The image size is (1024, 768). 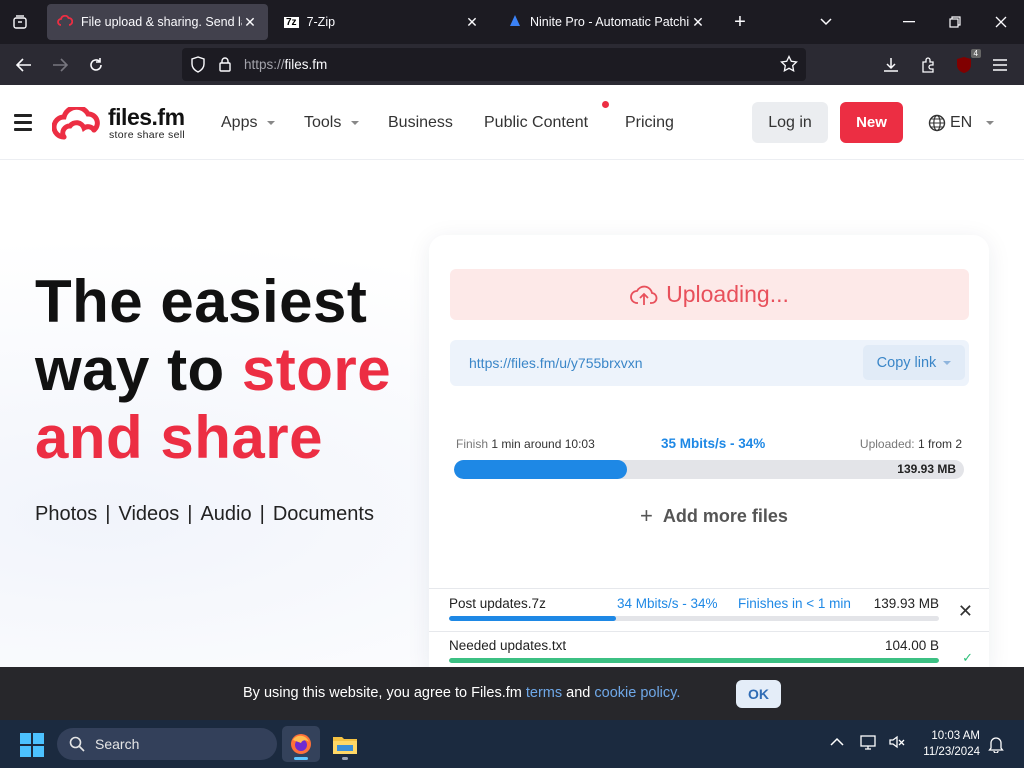 I want to click on total-progress-bar: 139.93 MB, so click(x=709, y=469).